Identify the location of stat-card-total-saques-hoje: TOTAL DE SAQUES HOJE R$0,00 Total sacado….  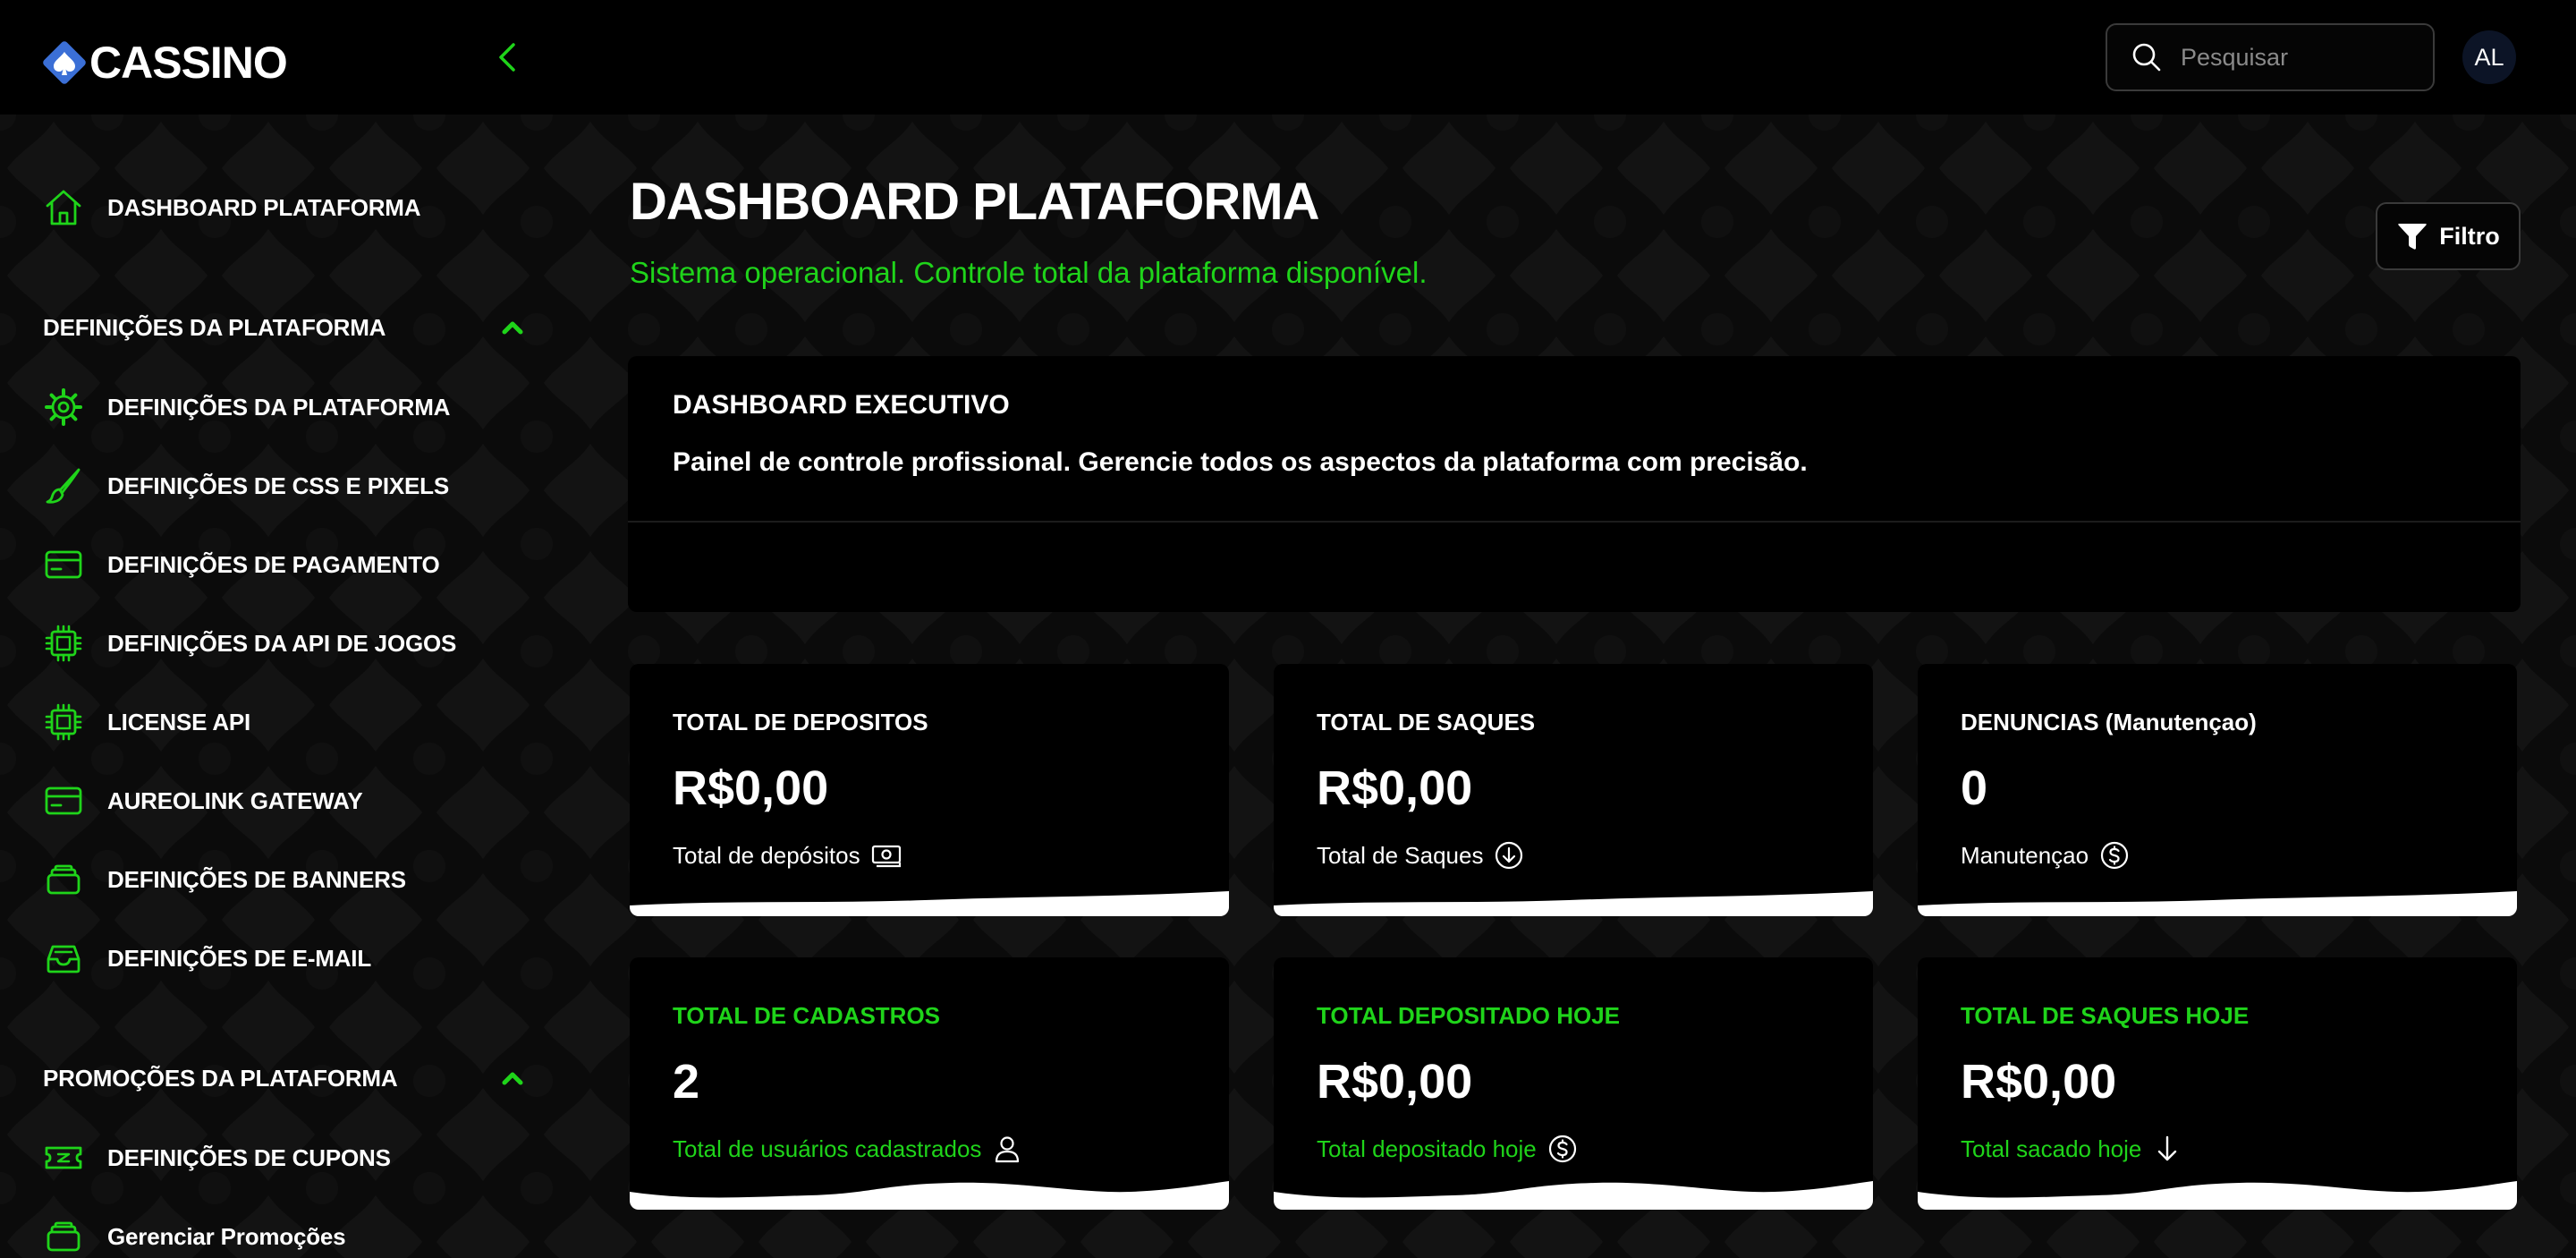
(2217, 1083).